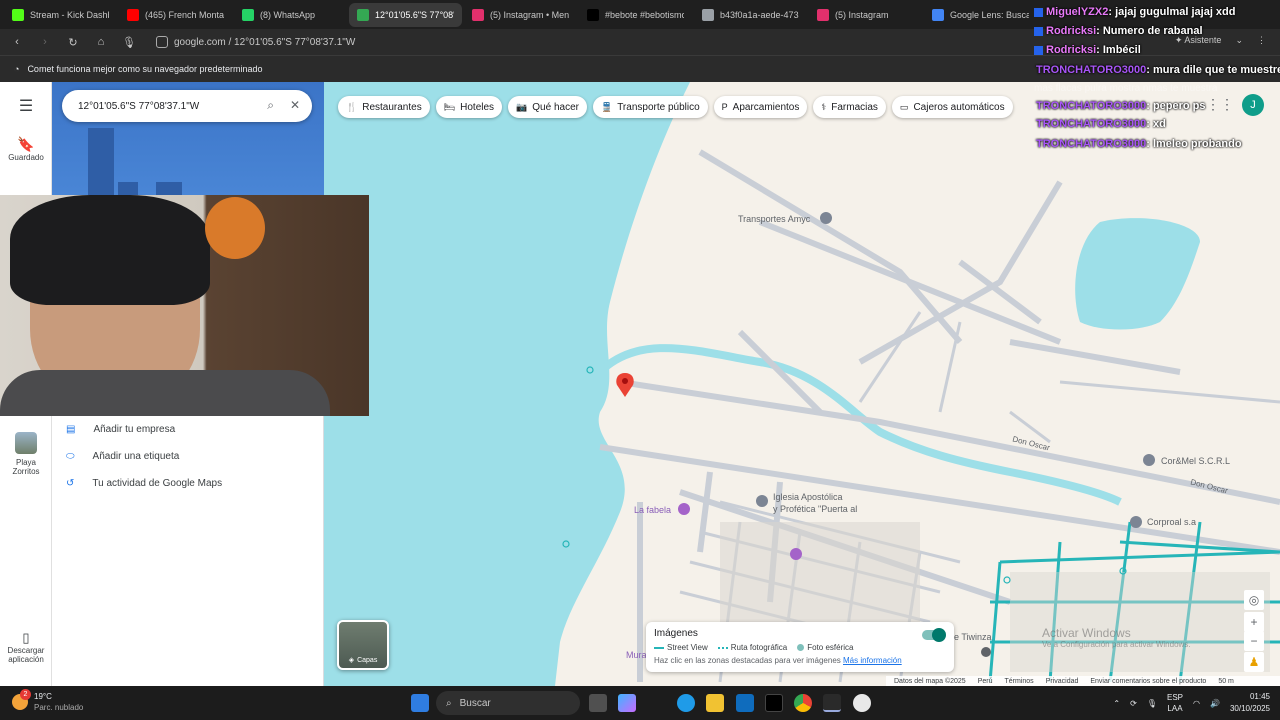  Describe the element at coordinates (120, 429) in the screenshot. I see `add-business-item: ▤ Añadir tu empresa` at that location.